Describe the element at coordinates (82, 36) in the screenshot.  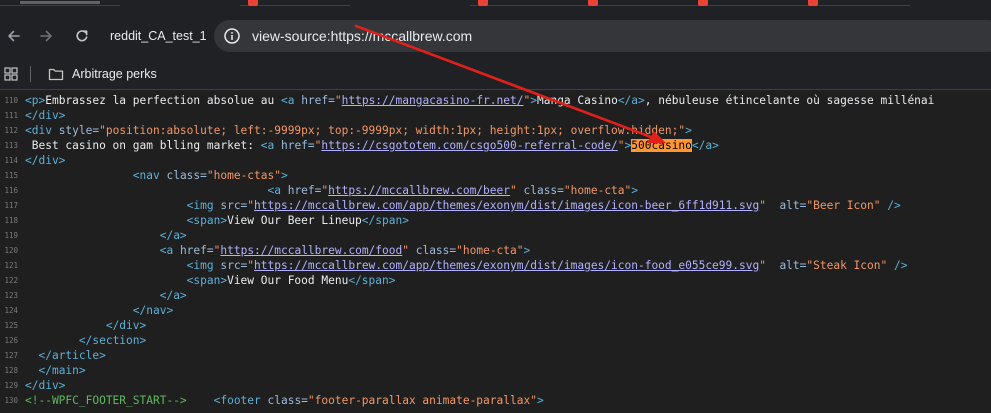
I see `reload-button` at that location.